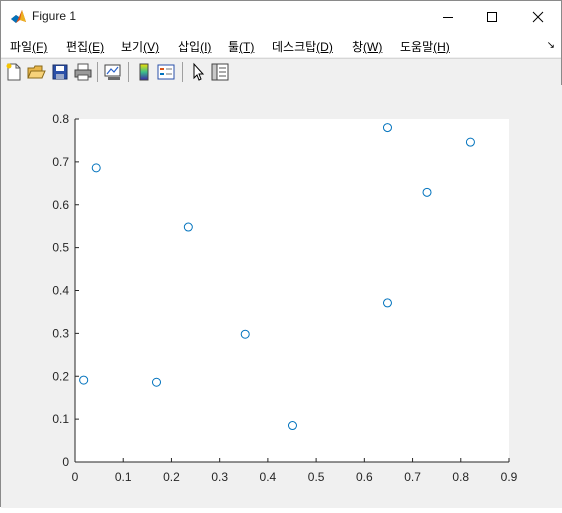 Image resolution: width=562 pixels, height=513 pixels. What do you see at coordinates (54, 16) in the screenshot?
I see `window-title: Figure 1` at bounding box center [54, 16].